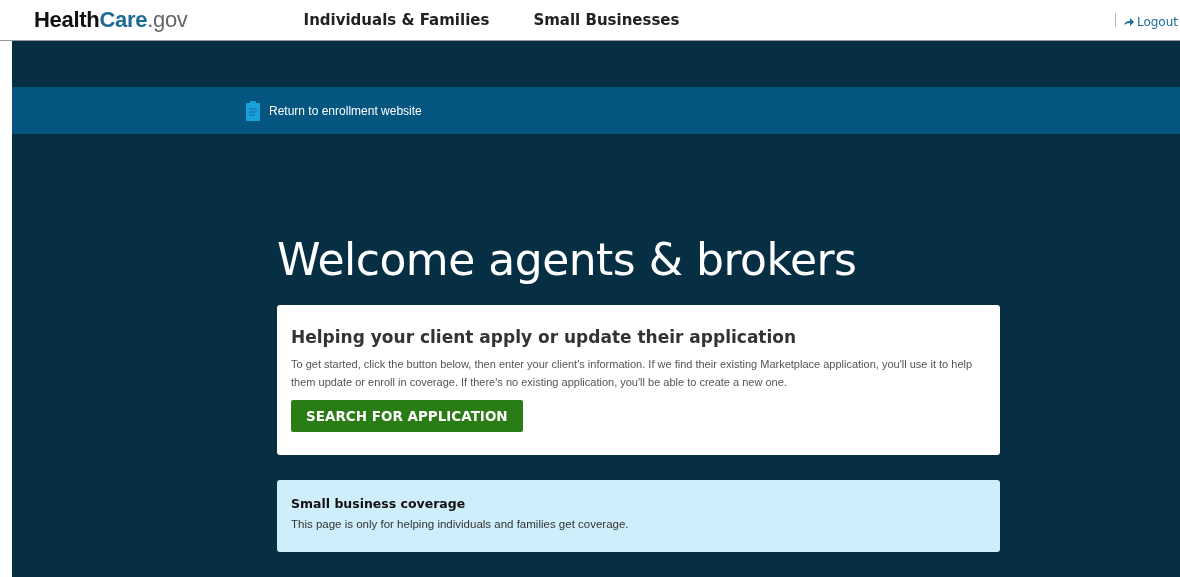 This screenshot has width=1180, height=577. What do you see at coordinates (544, 337) in the screenshot?
I see `card-heading: Helping your client apply or update their application` at bounding box center [544, 337].